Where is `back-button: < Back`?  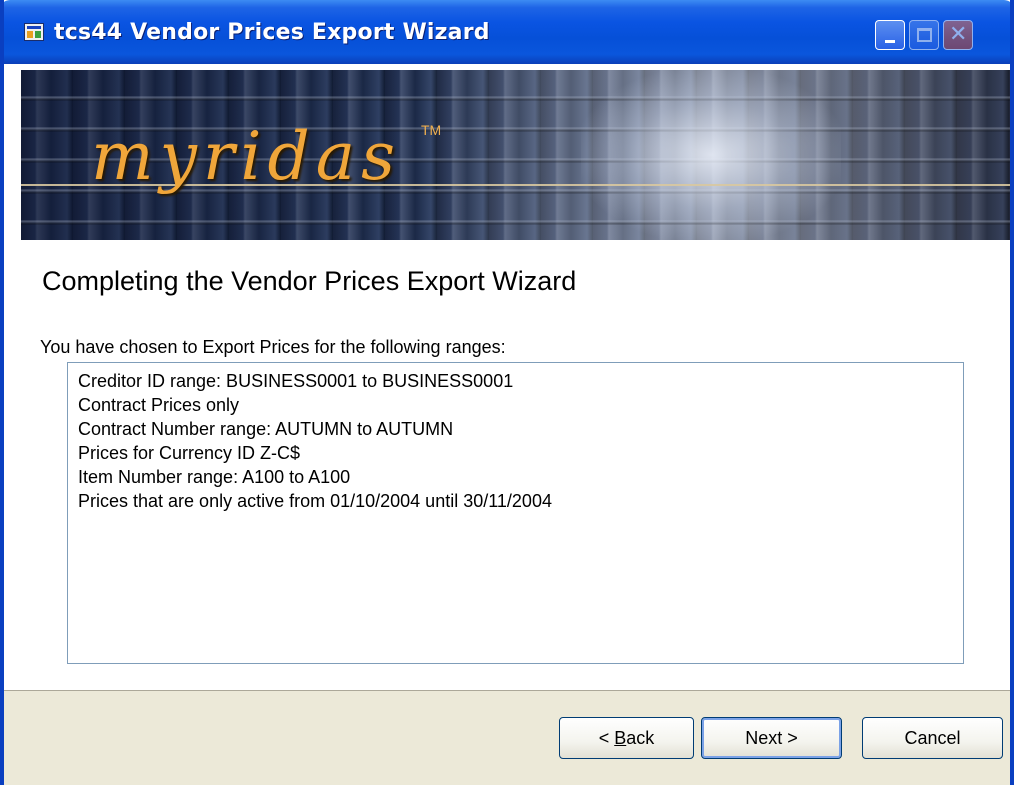
back-button: < Back is located at coordinates (626, 738).